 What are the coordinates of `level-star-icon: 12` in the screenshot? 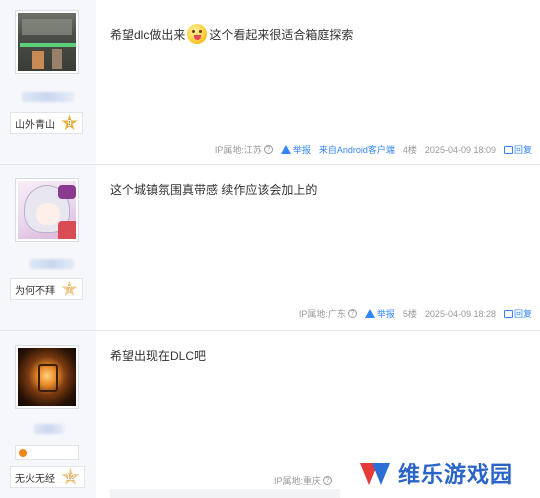 It's located at (70, 476).